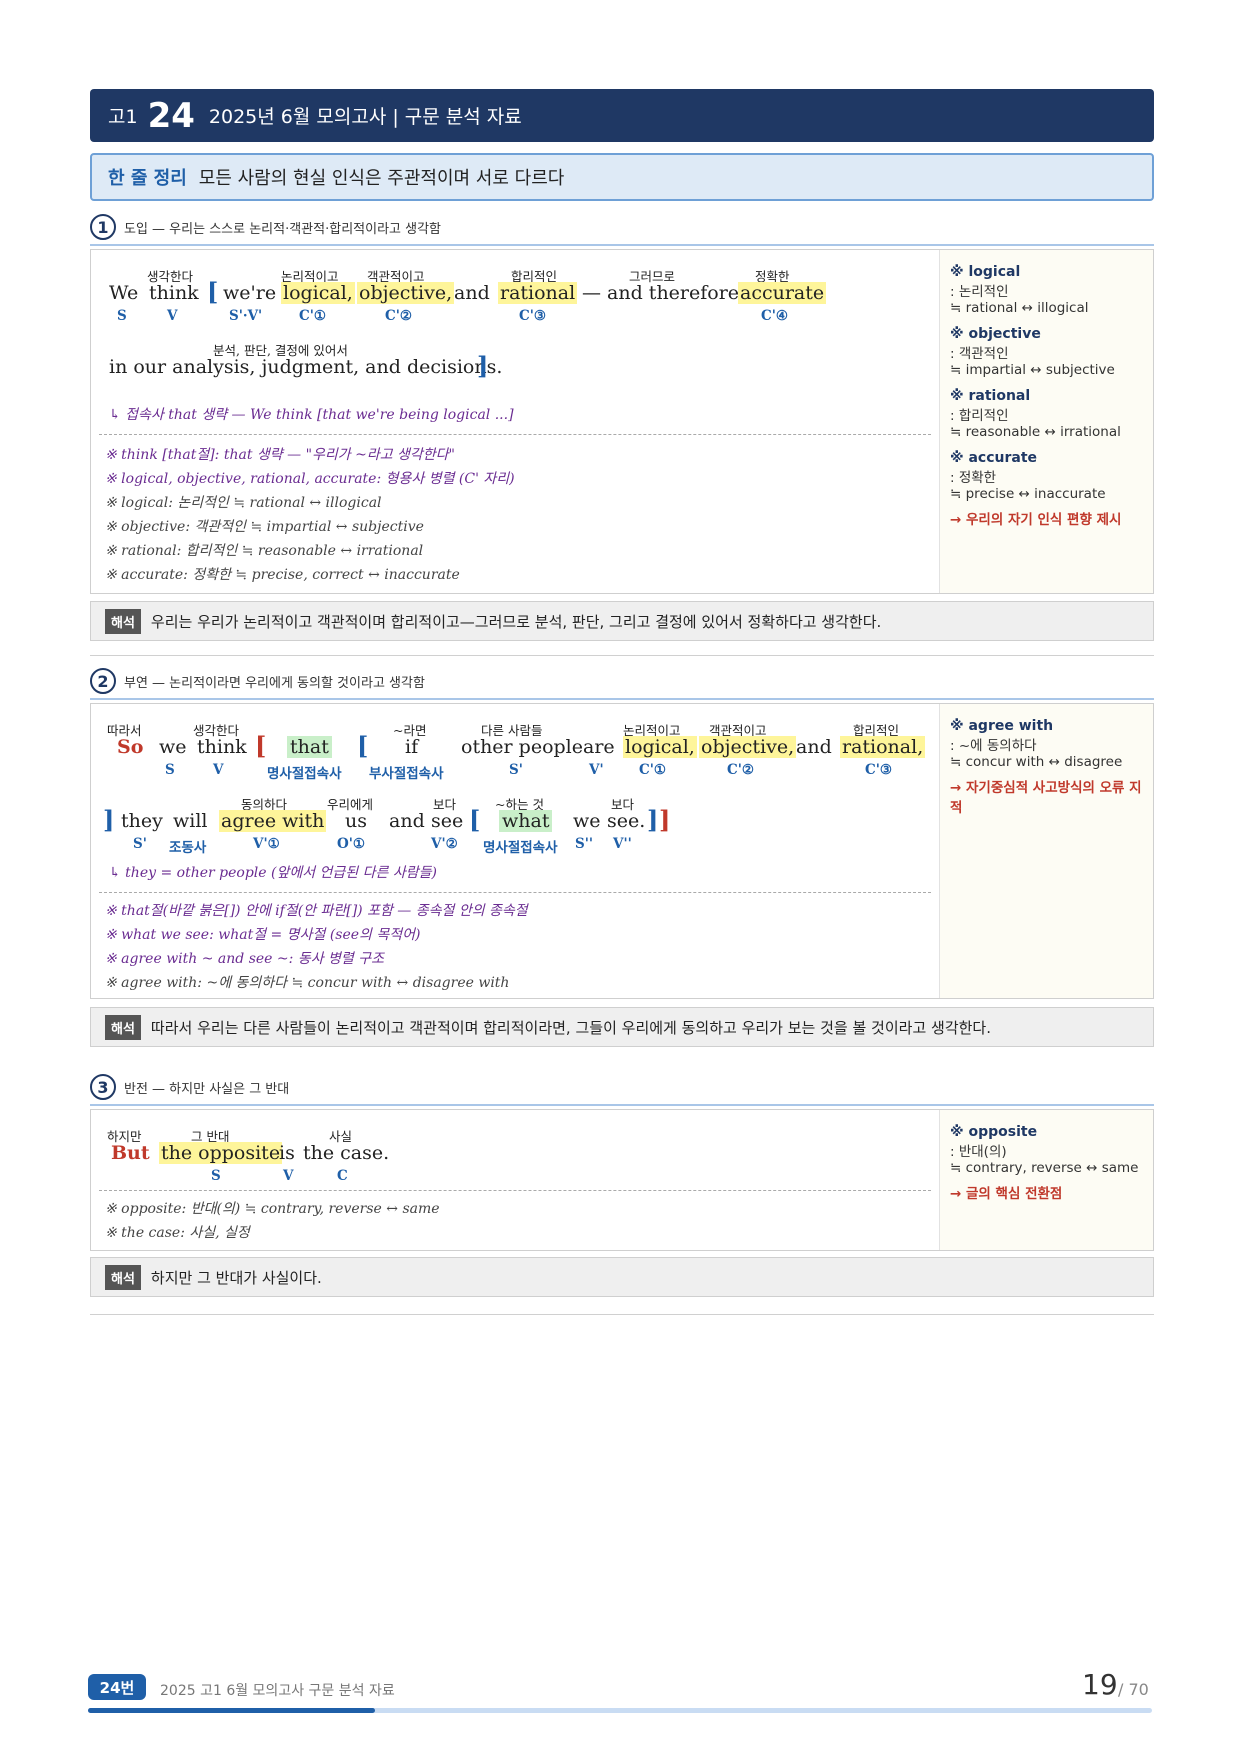 The image size is (1241, 1754). Describe the element at coordinates (1019, 308) in the screenshot. I see `vocab-syn: ≒ rational ↔ illogical` at that location.